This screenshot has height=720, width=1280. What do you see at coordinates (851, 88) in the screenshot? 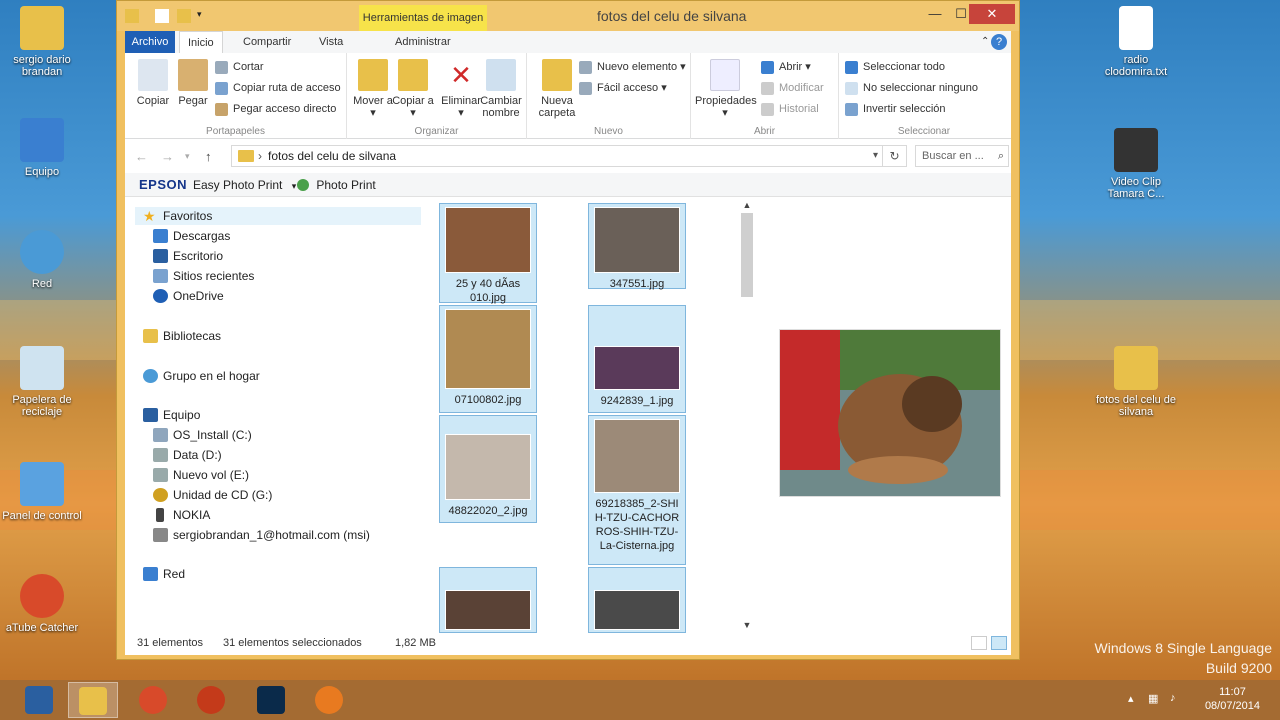
I see `select-none-icon` at bounding box center [851, 88].